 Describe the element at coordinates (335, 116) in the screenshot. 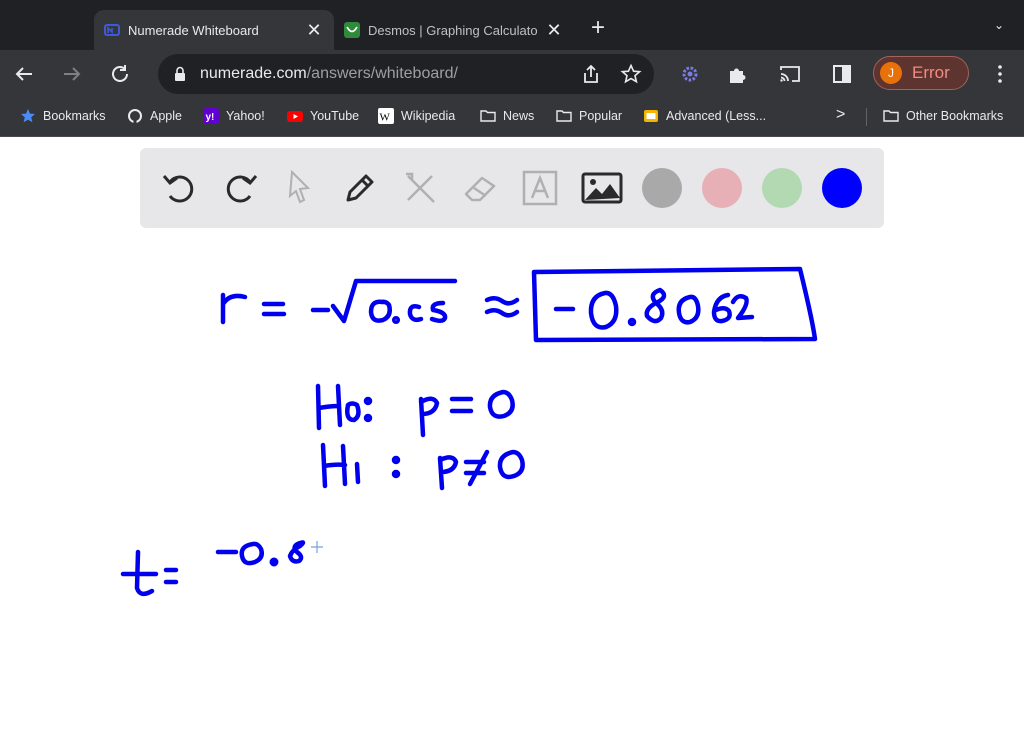

I see `bookmark-label: YouTube` at that location.